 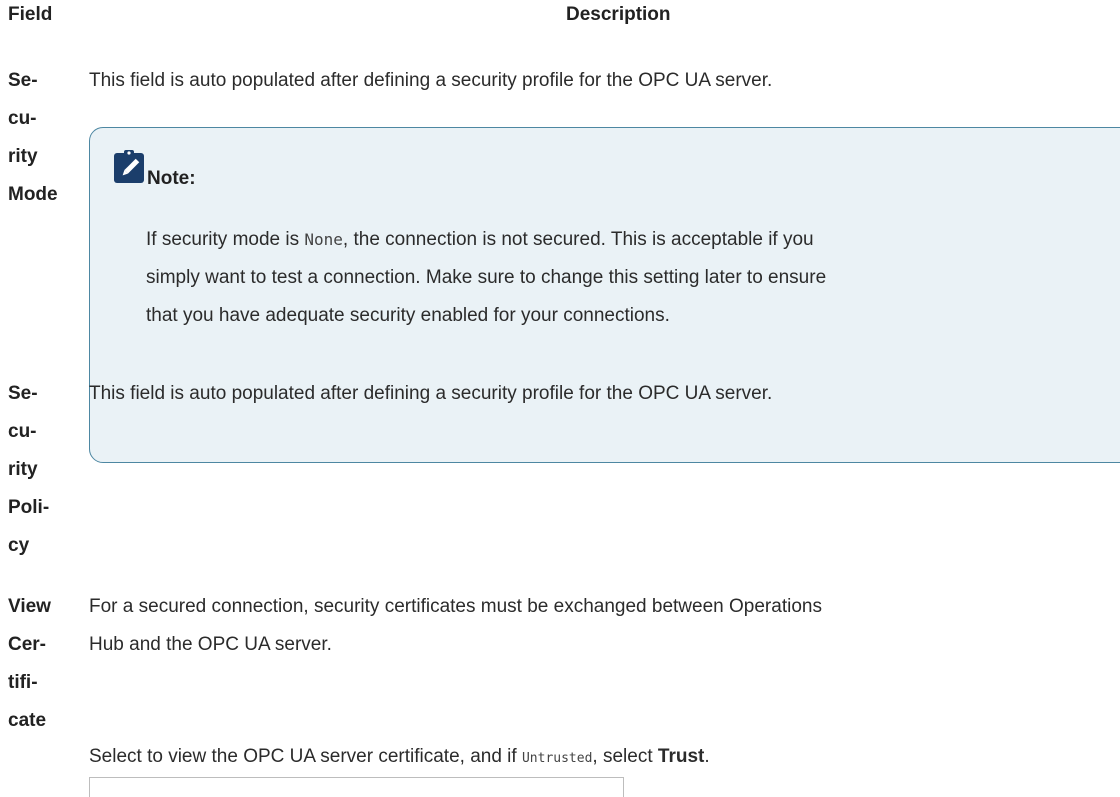 I want to click on certificate-screenshot-frame, so click(x=356, y=787).